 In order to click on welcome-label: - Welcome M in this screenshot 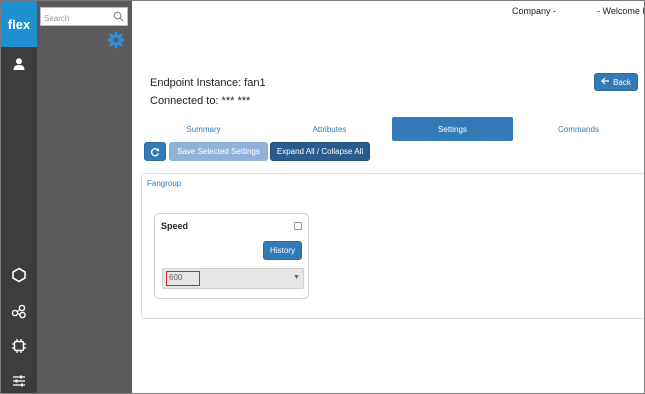, I will do `click(620, 11)`.